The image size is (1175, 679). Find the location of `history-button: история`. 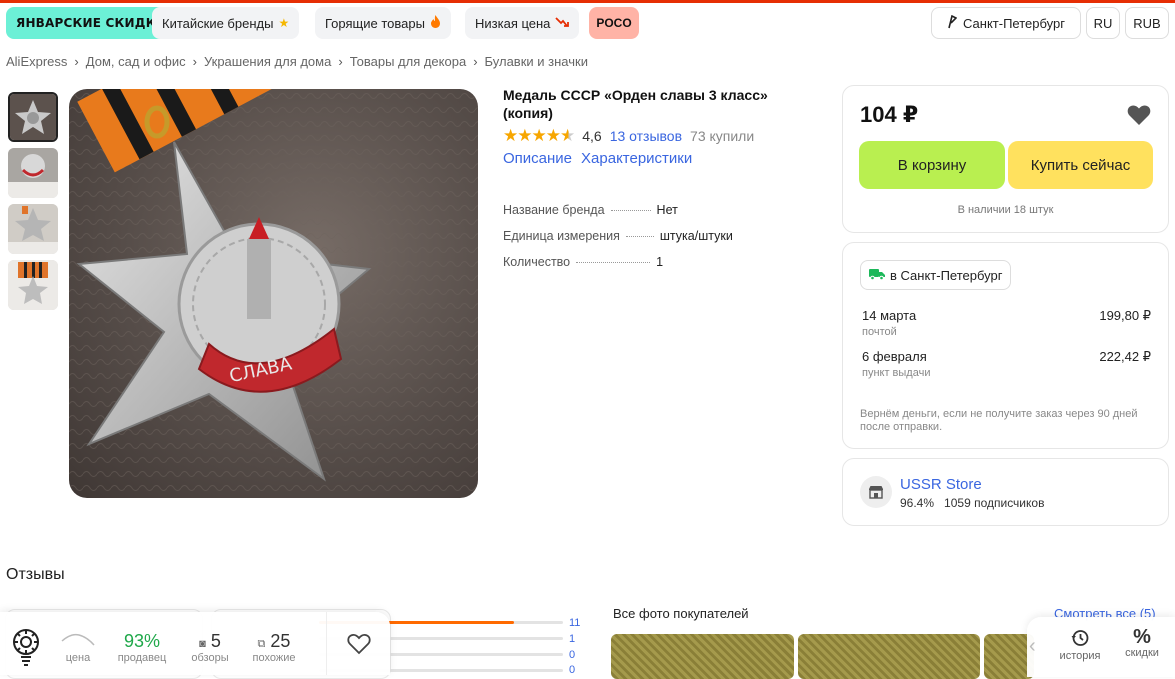

history-button: история is located at coordinates (1080, 645).